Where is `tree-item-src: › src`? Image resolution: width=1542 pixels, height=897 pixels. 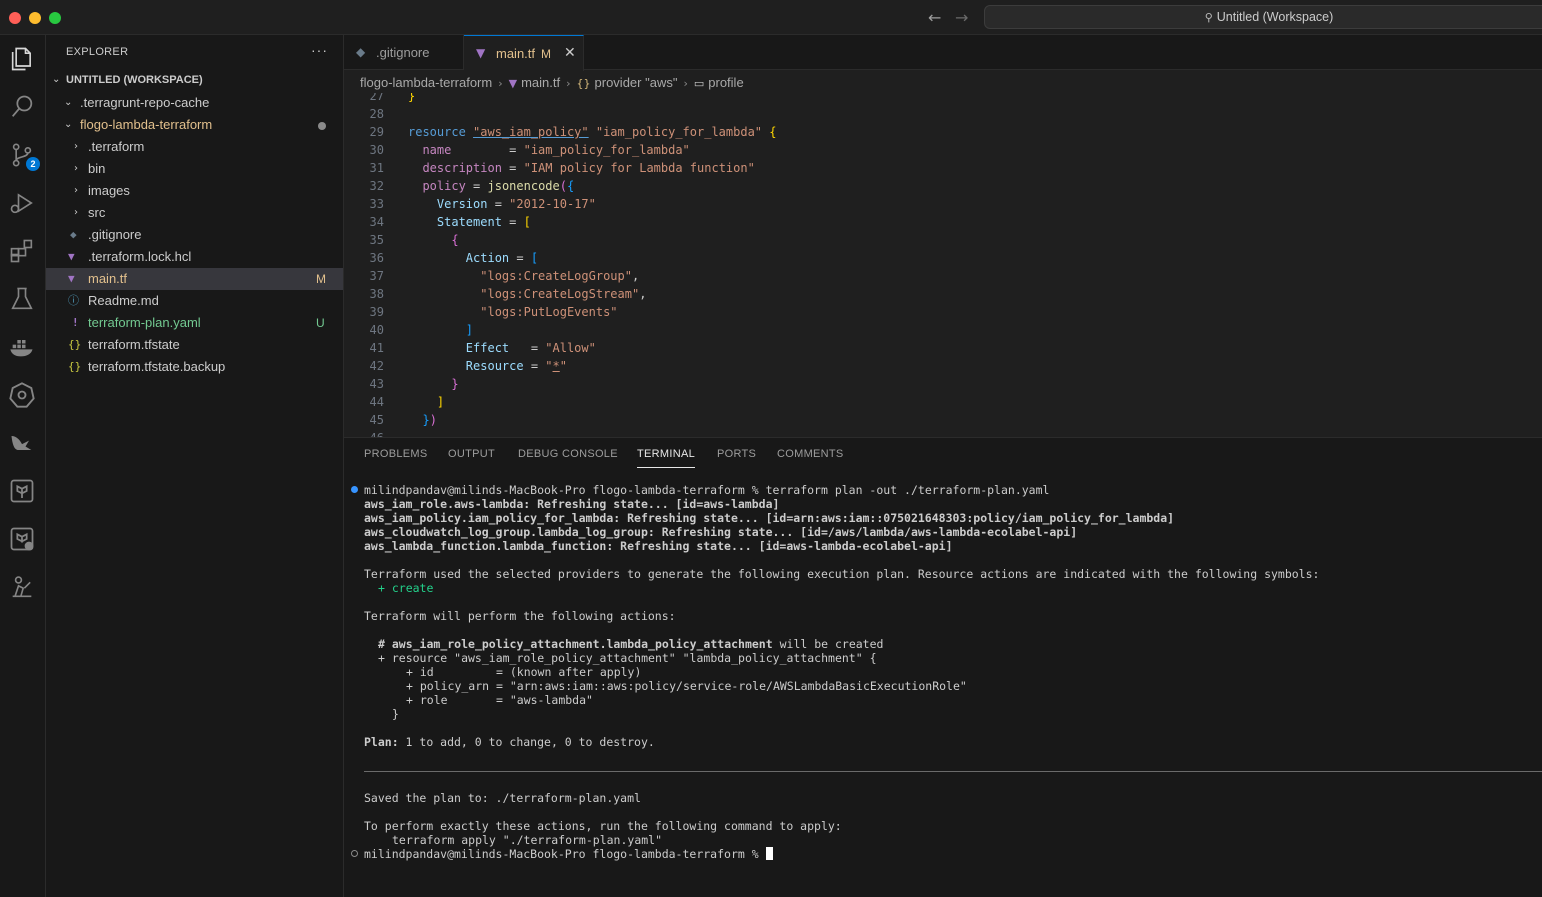 tree-item-src: › src is located at coordinates (194, 213).